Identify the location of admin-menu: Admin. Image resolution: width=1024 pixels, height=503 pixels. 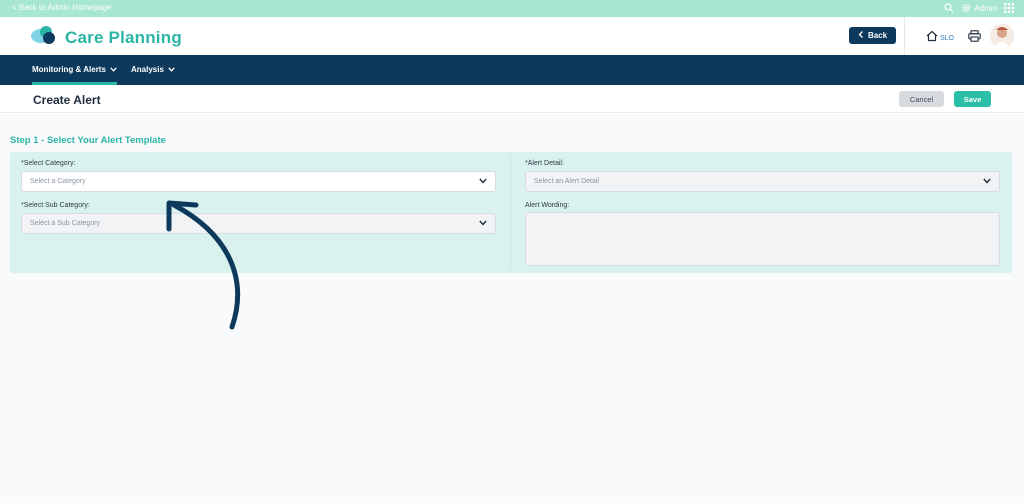
(979, 9).